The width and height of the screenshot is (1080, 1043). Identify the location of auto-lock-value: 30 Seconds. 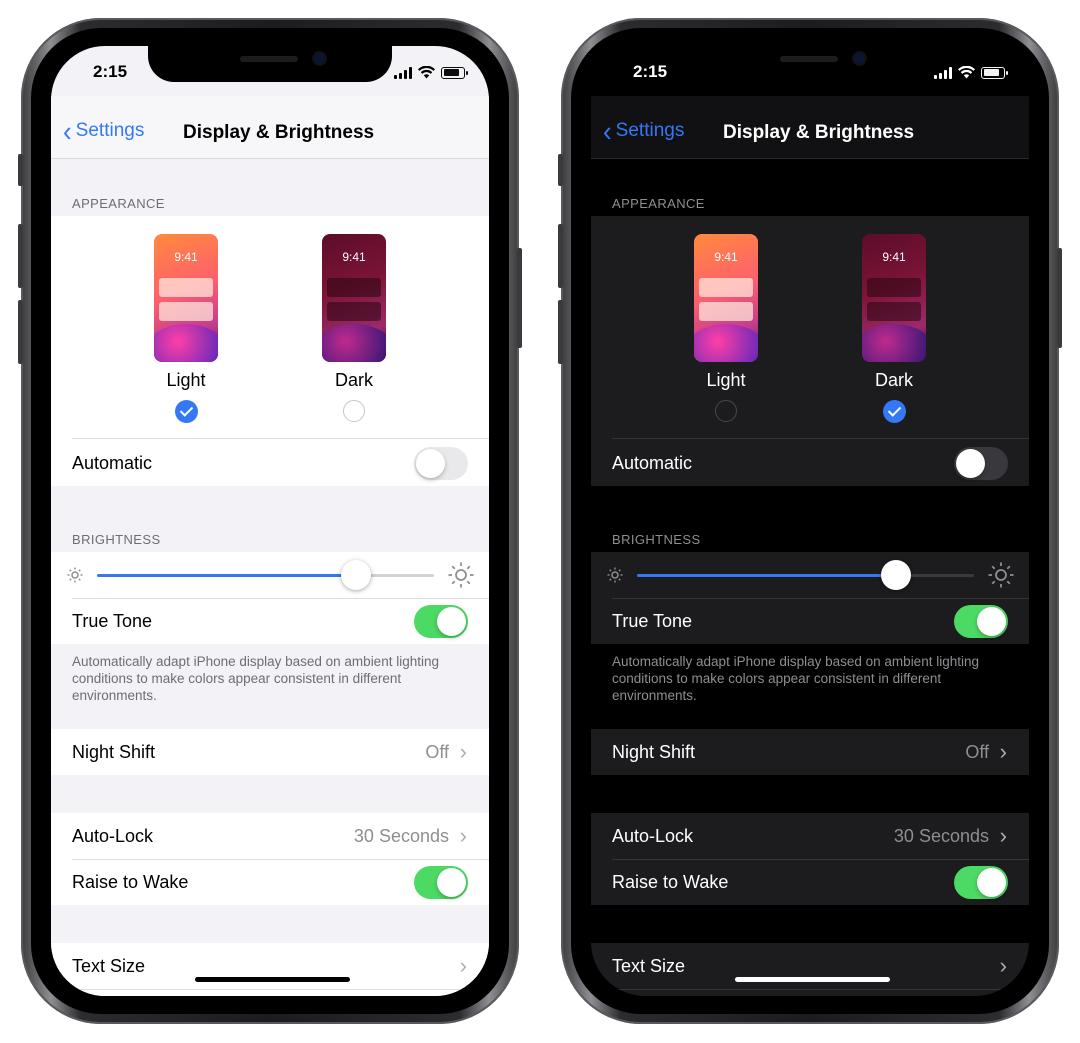
(401, 836).